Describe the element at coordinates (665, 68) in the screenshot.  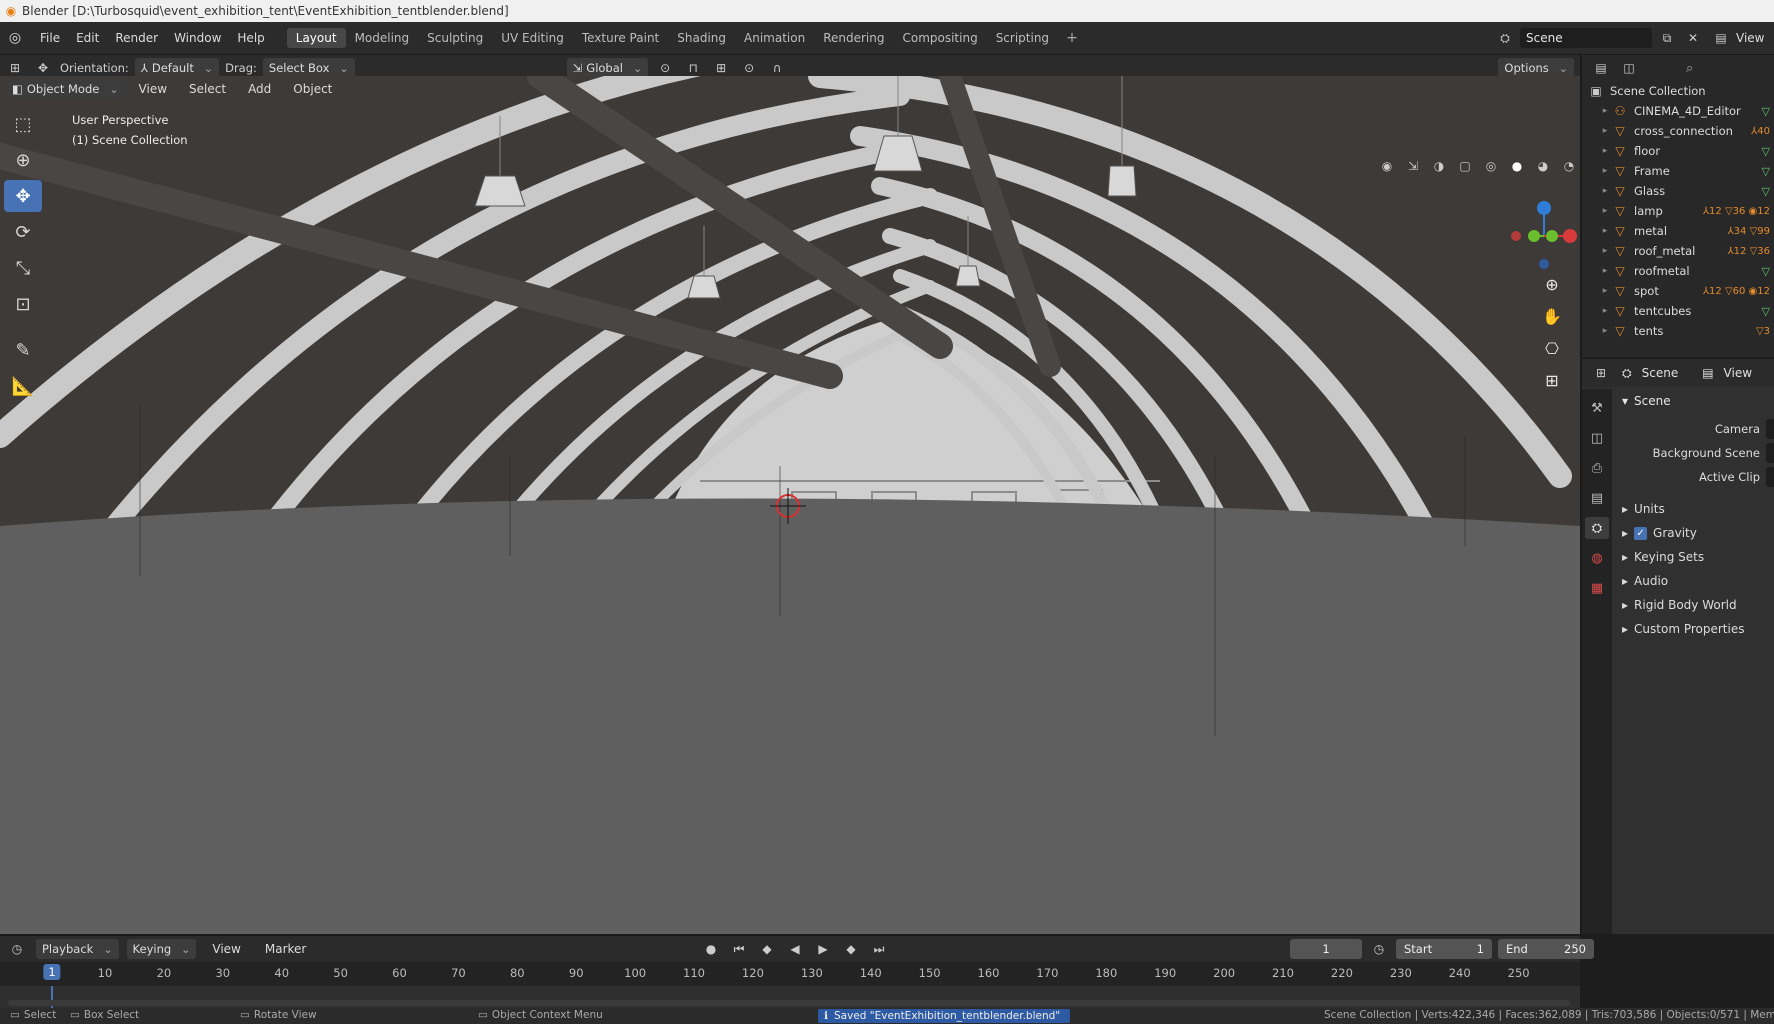
I see `pivot-point-icon: ⊙` at that location.